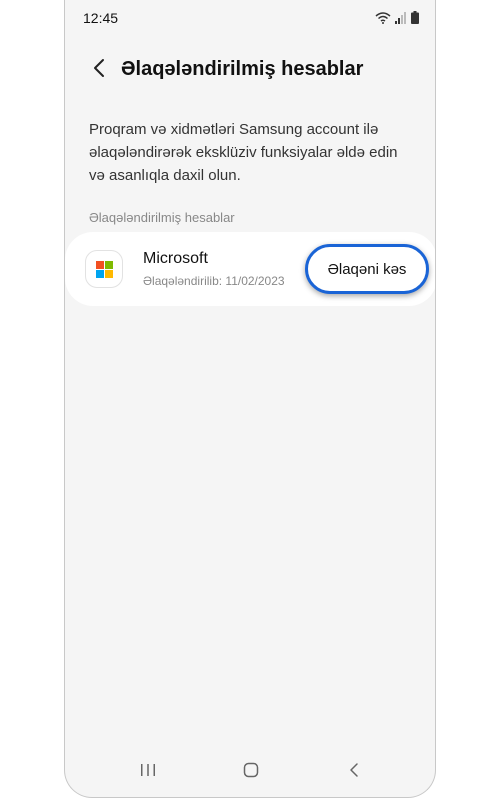 The width and height of the screenshot is (500, 800). I want to click on page-title: Əlaqələndirilmiş hesablar, so click(242, 69).